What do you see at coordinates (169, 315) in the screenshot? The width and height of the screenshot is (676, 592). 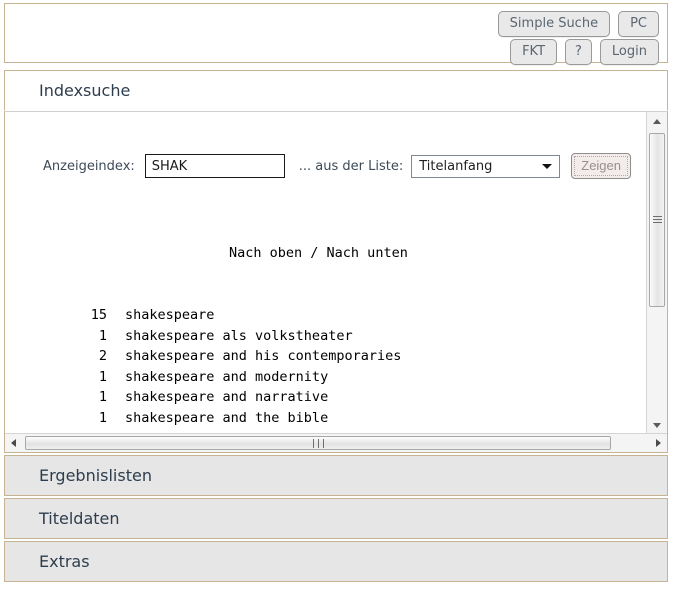 I see `index-row-term: shakespeare` at bounding box center [169, 315].